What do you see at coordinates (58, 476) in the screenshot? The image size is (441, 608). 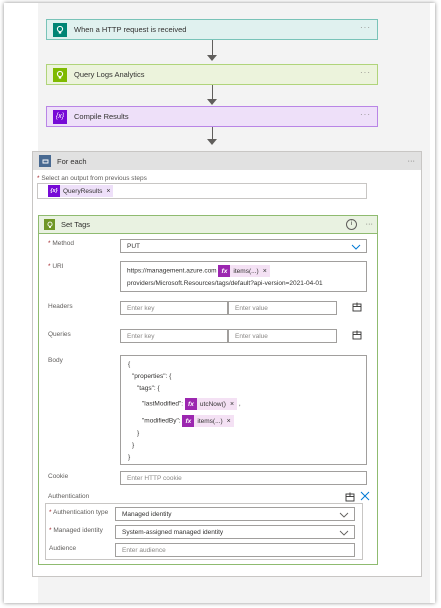 I see `cookie-label: Cookie` at bounding box center [58, 476].